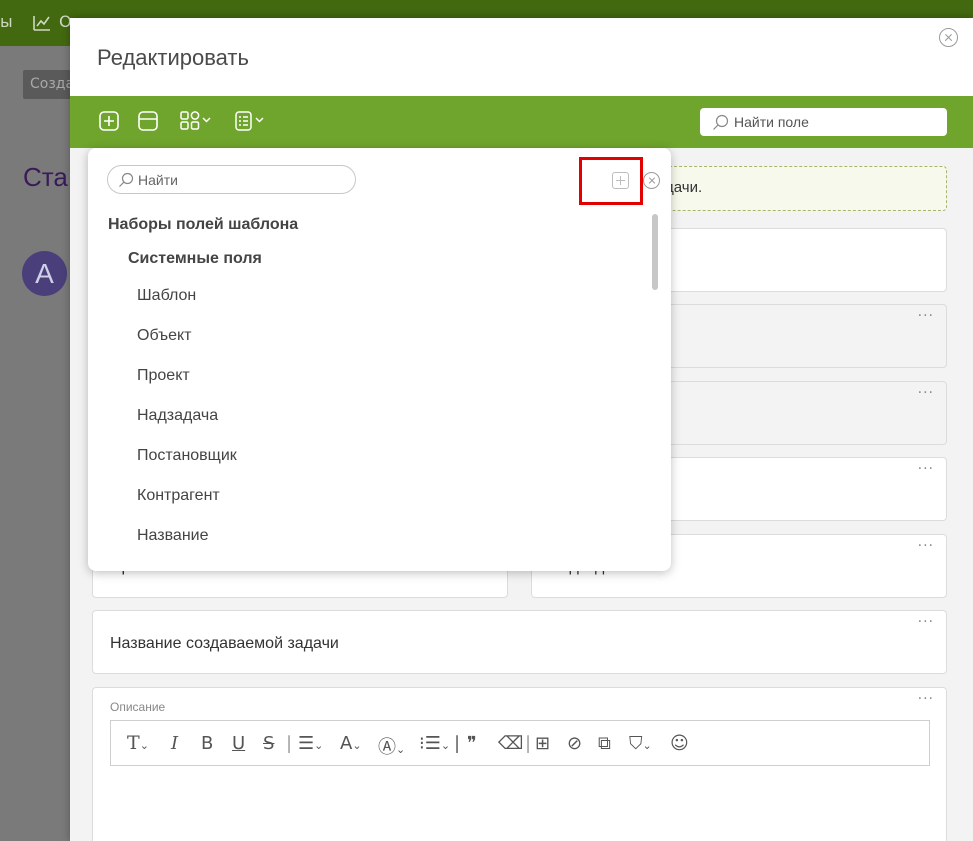 The height and width of the screenshot is (841, 973). What do you see at coordinates (197, 121) in the screenshot?
I see `layout-grid-icon` at bounding box center [197, 121].